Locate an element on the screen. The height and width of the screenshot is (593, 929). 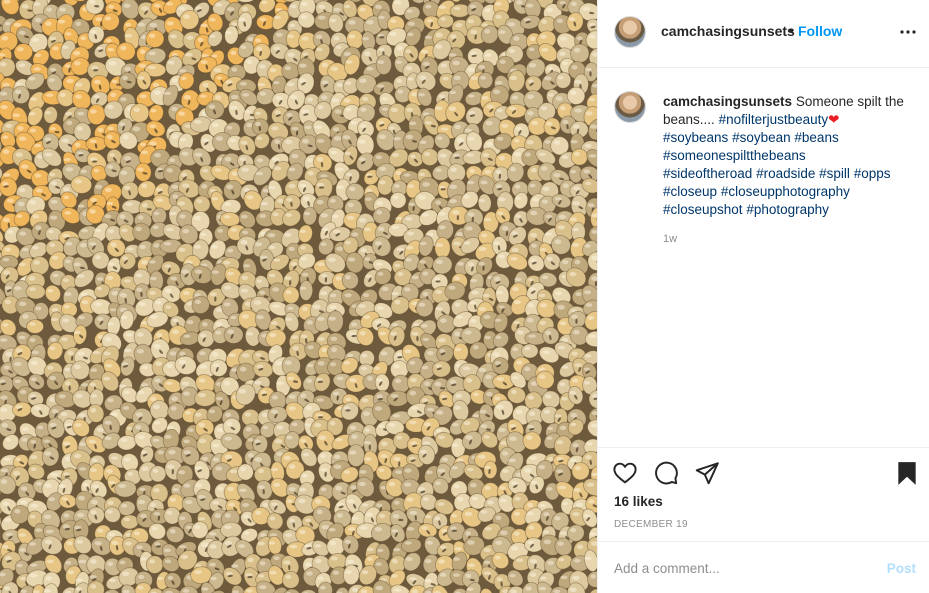
likes-count: 16 likes is located at coordinates (638, 501).